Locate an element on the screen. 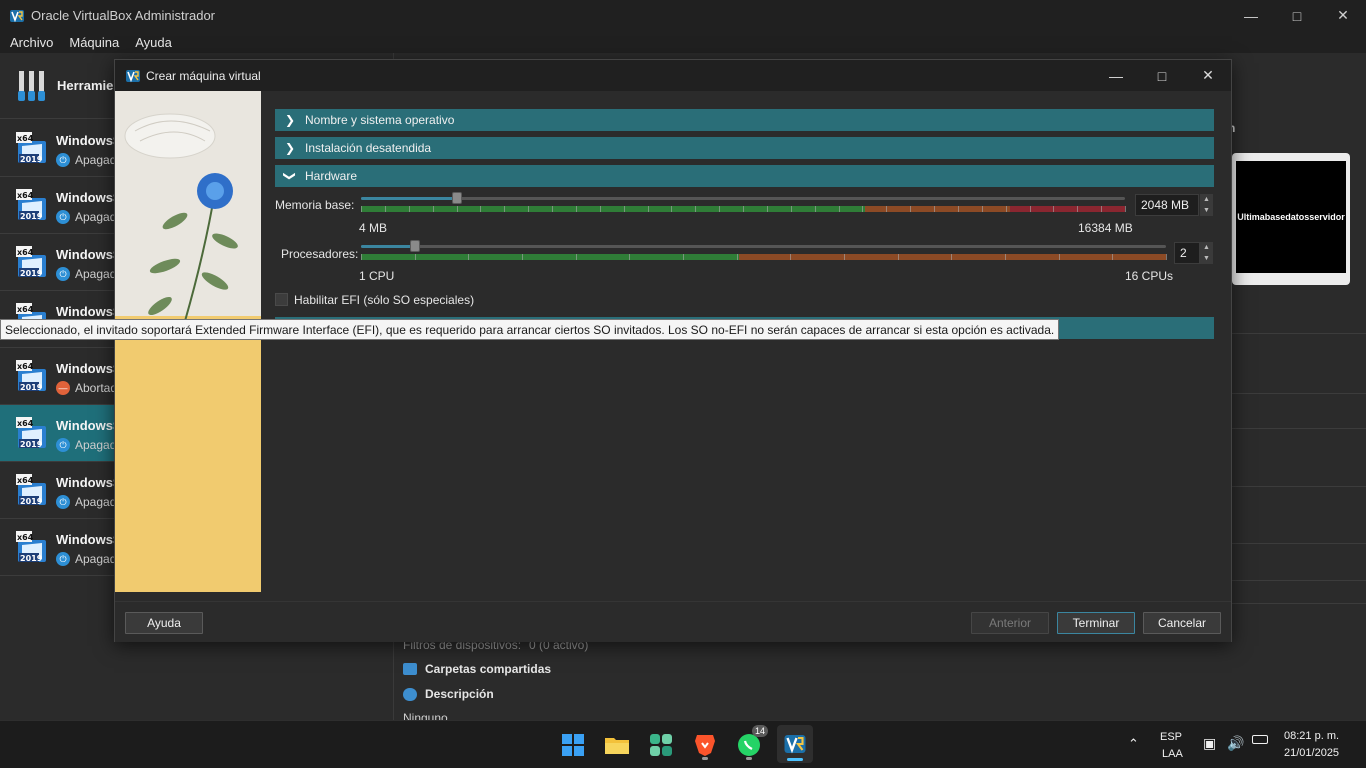 The image size is (1366, 768). brave-browser-button is located at coordinates (705, 745).